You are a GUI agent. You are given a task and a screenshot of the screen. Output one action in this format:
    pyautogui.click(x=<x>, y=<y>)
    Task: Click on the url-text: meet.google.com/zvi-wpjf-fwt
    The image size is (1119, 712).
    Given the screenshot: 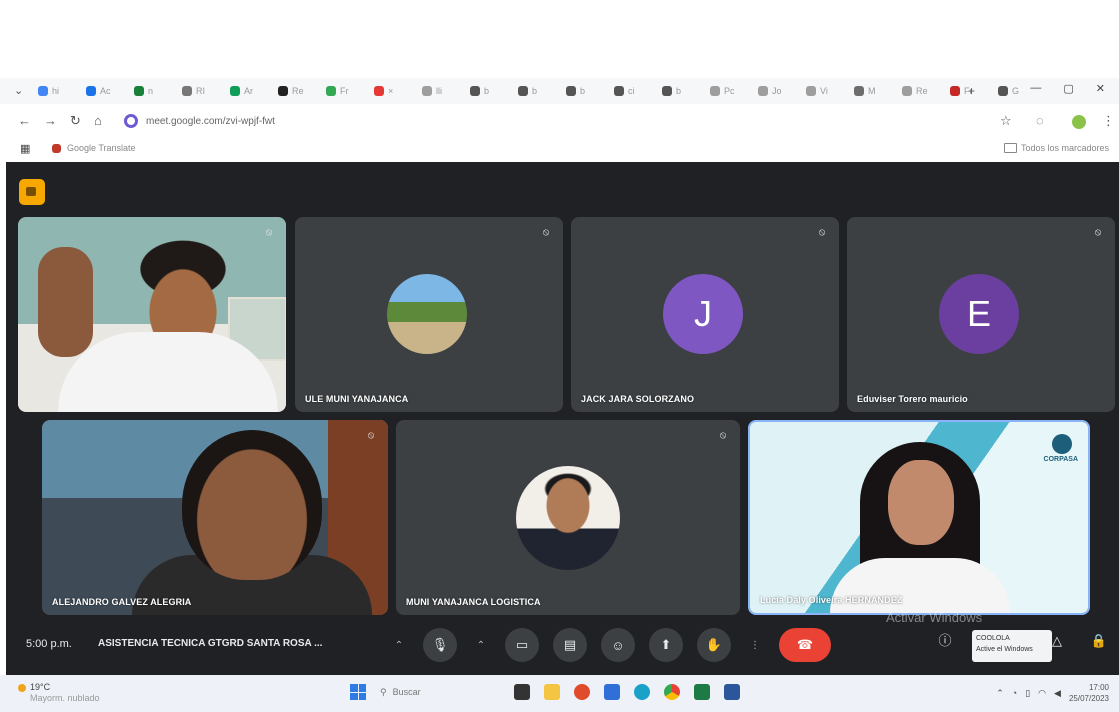 What is the action you would take?
    pyautogui.click(x=210, y=121)
    